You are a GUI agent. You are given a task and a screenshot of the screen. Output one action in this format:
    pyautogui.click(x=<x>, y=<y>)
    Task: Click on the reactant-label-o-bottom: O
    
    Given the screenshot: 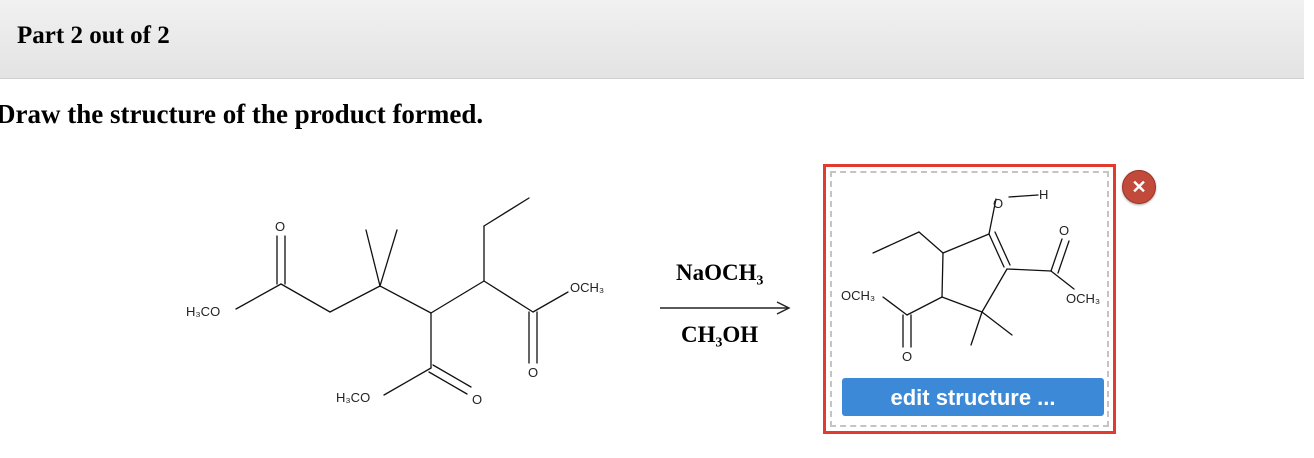 What is the action you would take?
    pyautogui.click(x=477, y=399)
    